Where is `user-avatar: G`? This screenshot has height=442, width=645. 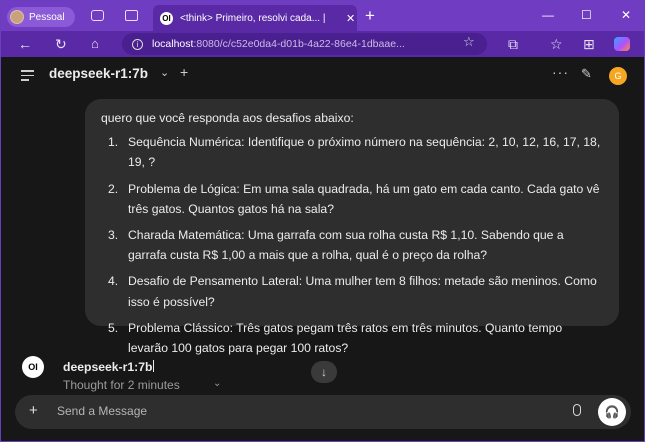
user-avatar: G is located at coordinates (618, 76).